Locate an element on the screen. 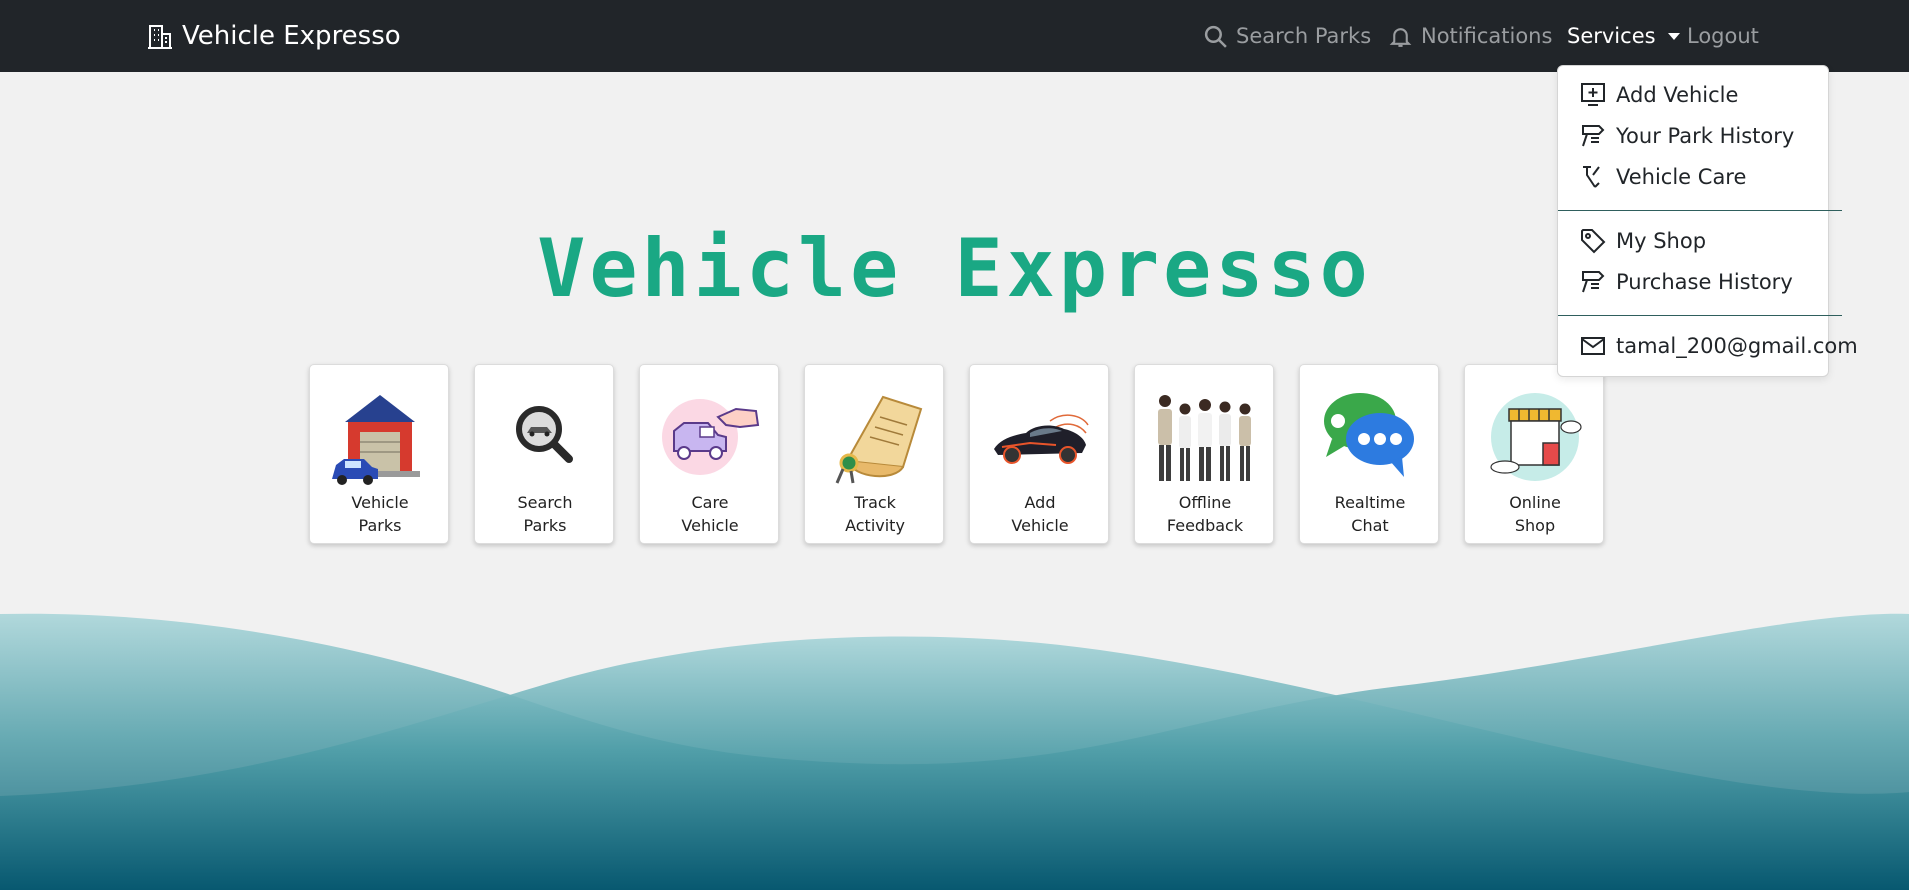 Image resolution: width=1909 pixels, height=890 pixels. card-realtime-chat: Realtime Chat is located at coordinates (1369, 454).